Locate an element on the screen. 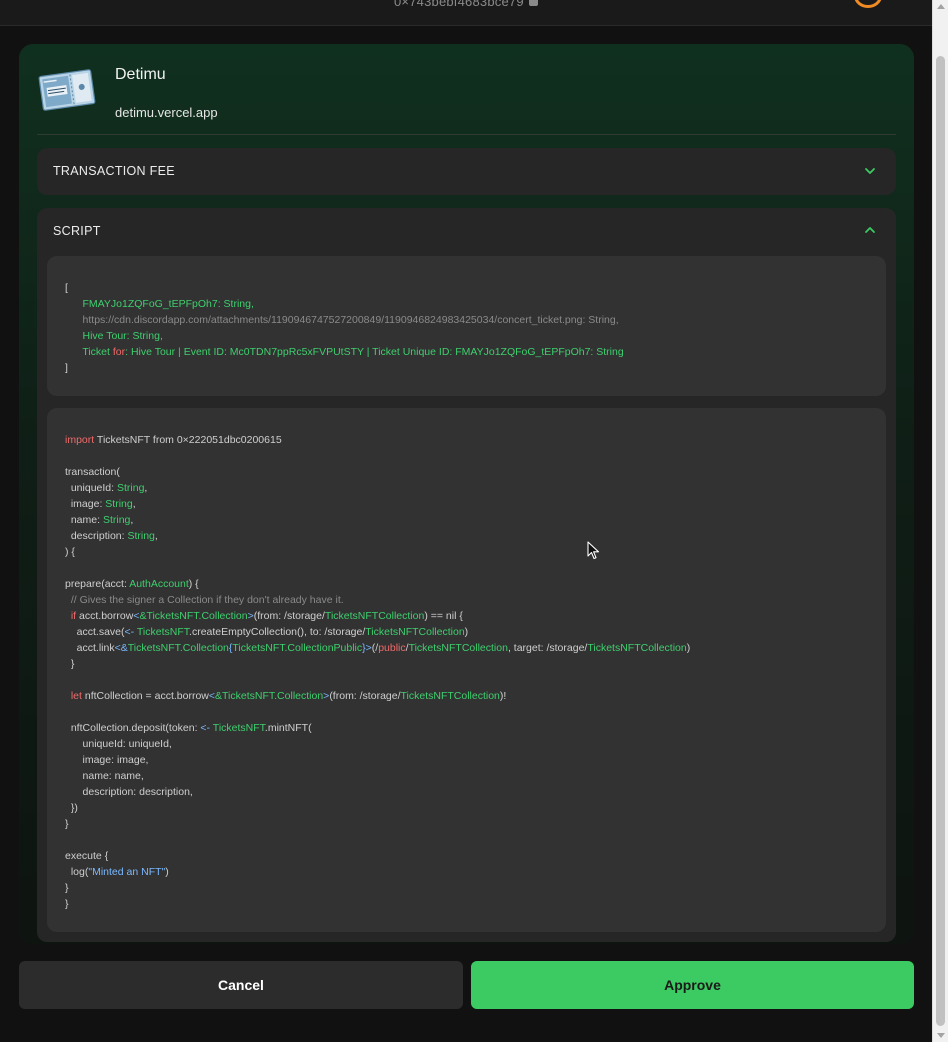 Image resolution: width=948 pixels, height=1042 pixels. code-text: acct.link is located at coordinates (95, 648).